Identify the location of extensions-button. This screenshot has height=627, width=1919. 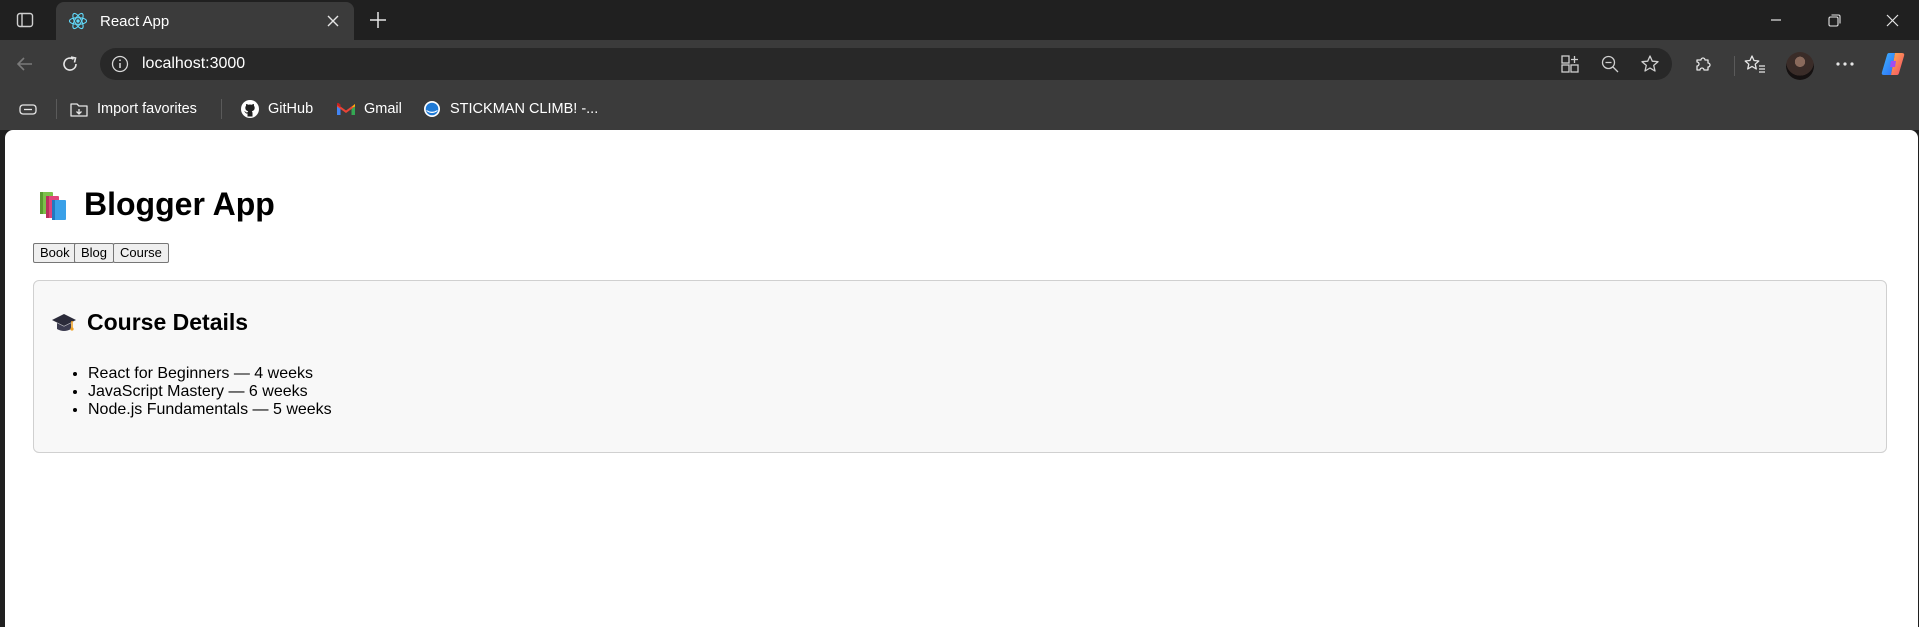
(1703, 64).